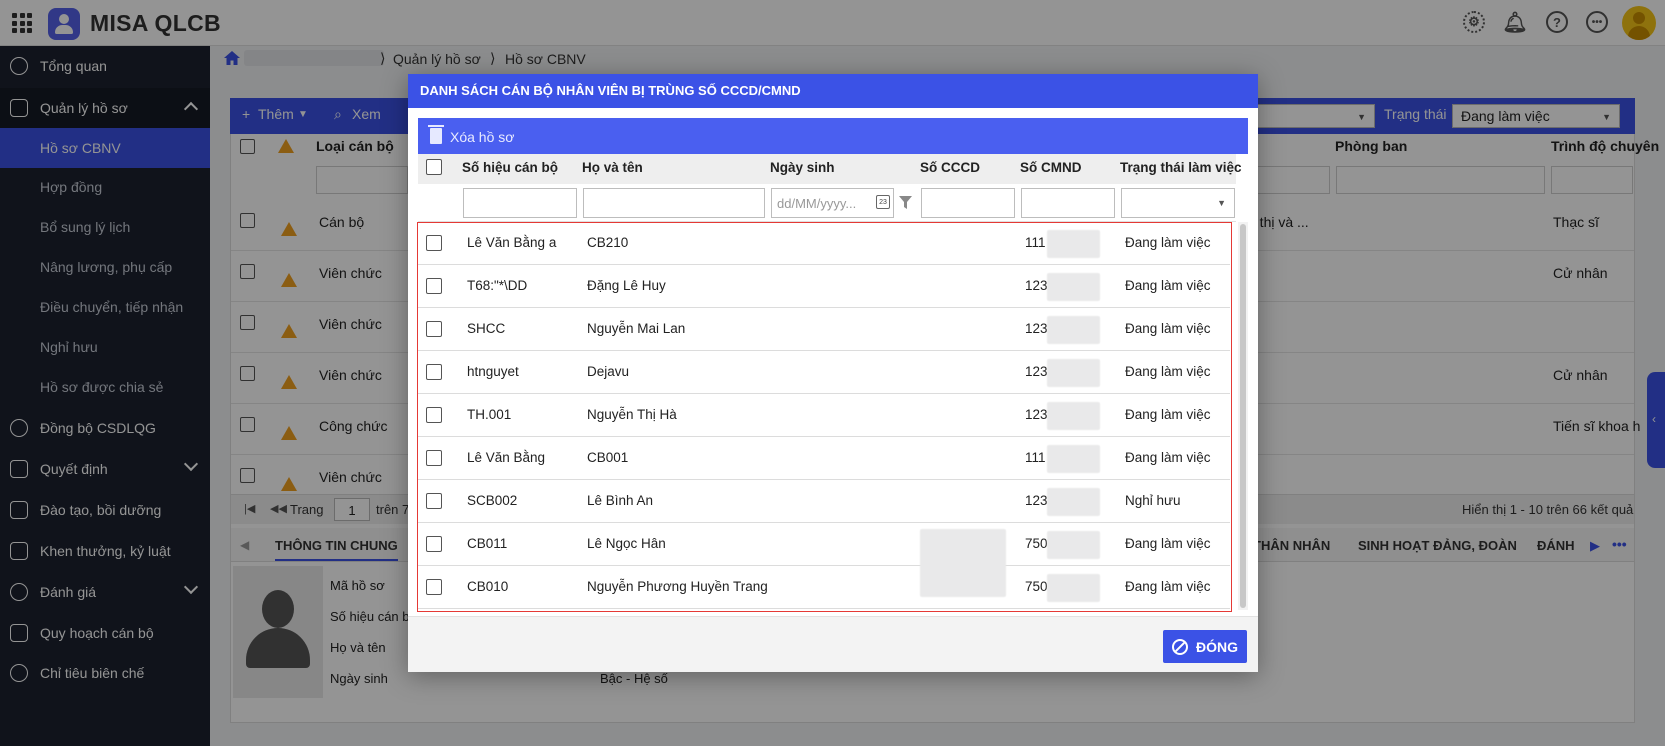 The height and width of the screenshot is (746, 1665). What do you see at coordinates (510, 167) in the screenshot?
I see `column-header-code: Số hiệu cán bộ` at bounding box center [510, 167].